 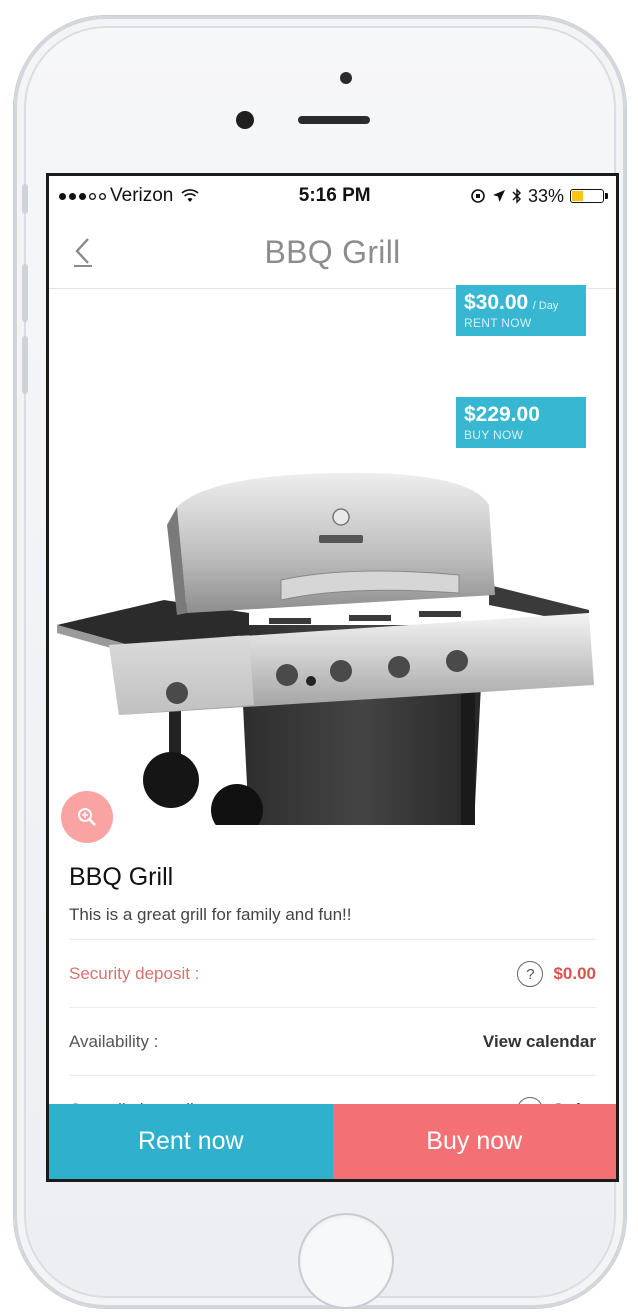 I want to click on zoom-icon, so click(x=87, y=817).